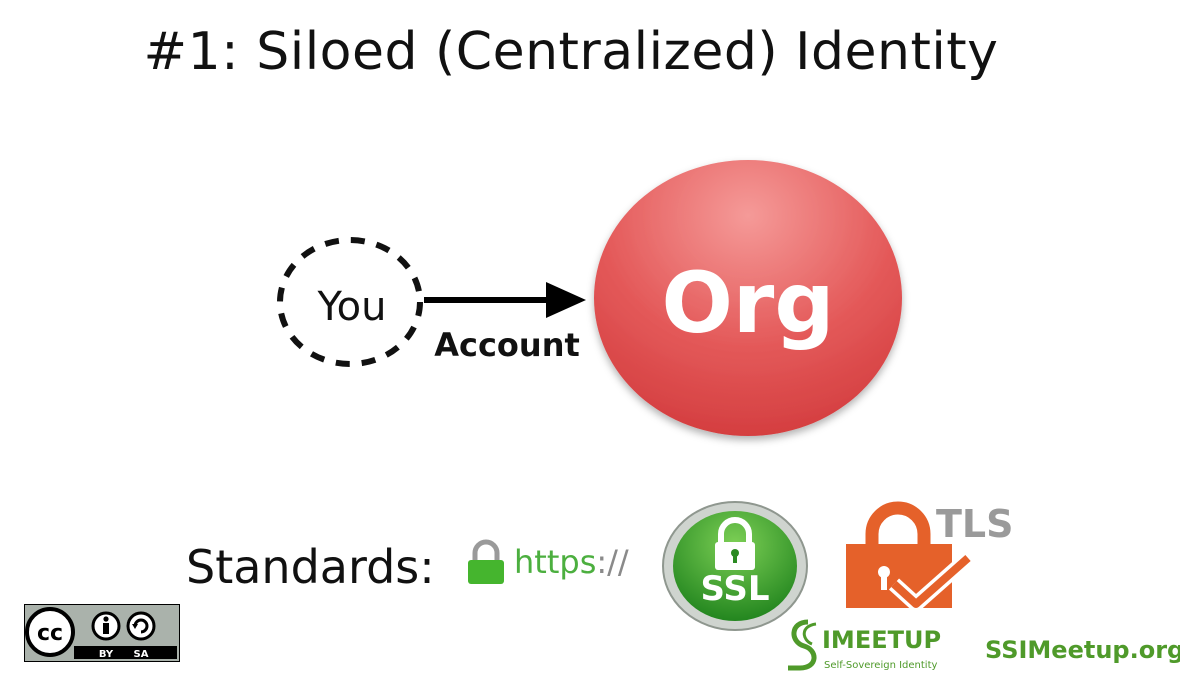  I want to click on account-label: Account, so click(507, 345).